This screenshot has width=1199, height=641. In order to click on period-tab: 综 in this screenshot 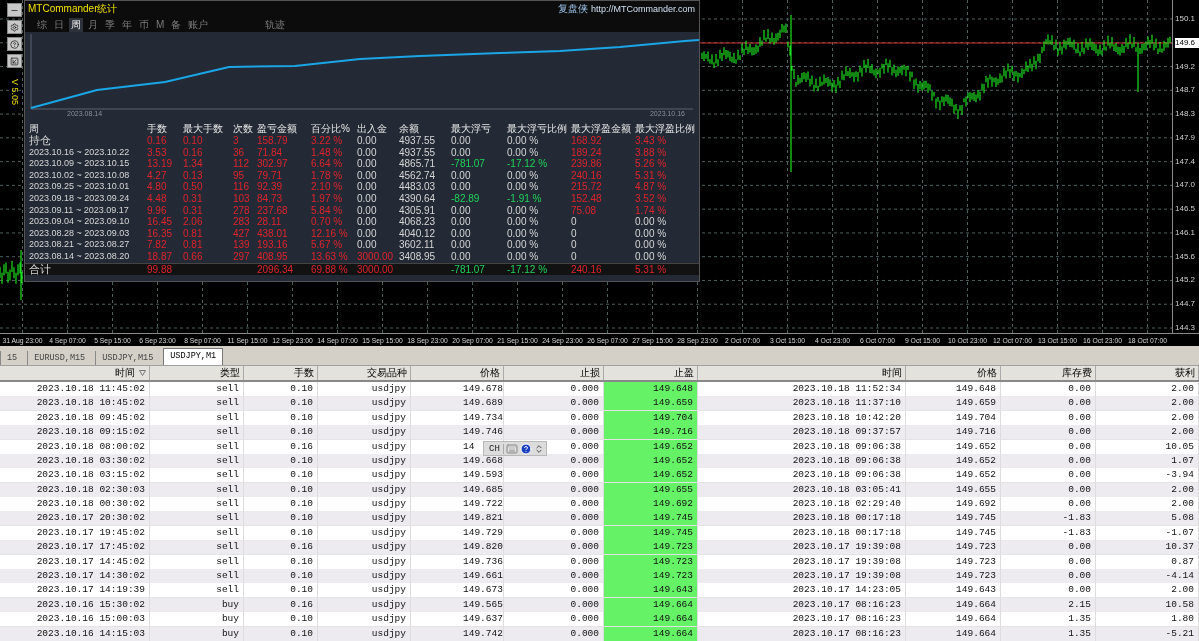, I will do `click(42, 24)`.